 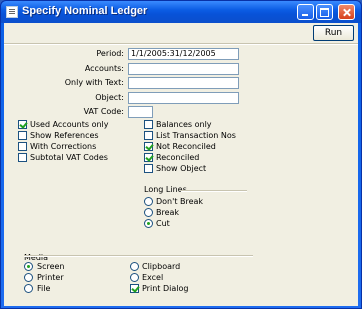 I want to click on dont-break-label: Don't Break, so click(x=180, y=201).